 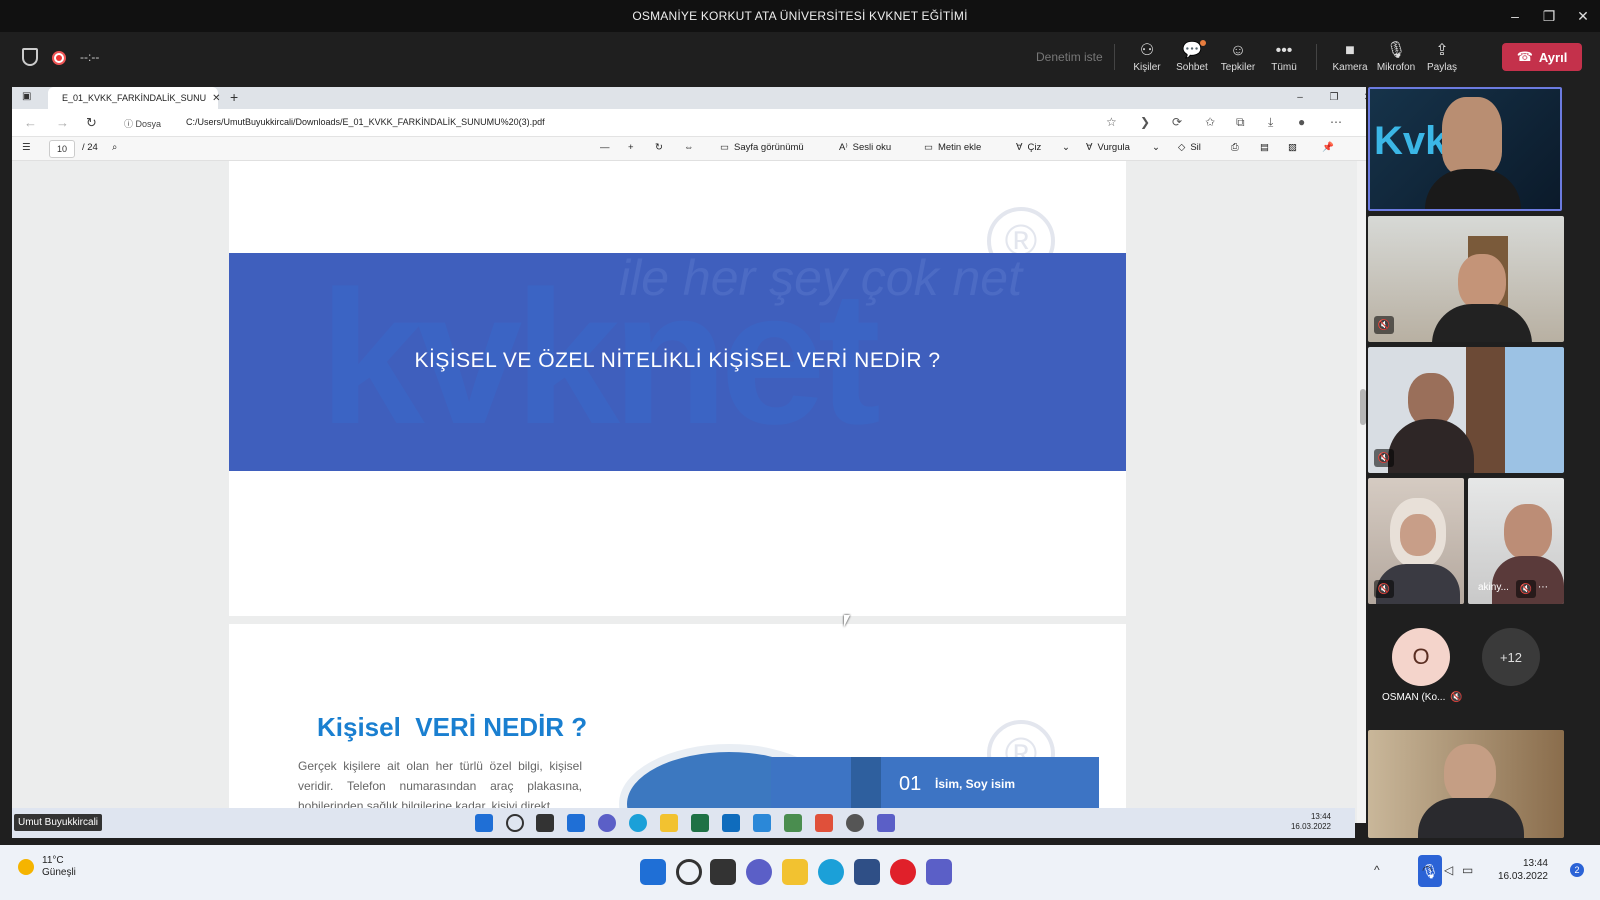 I want to click on pin-icon: 📌, so click(x=1328, y=147).